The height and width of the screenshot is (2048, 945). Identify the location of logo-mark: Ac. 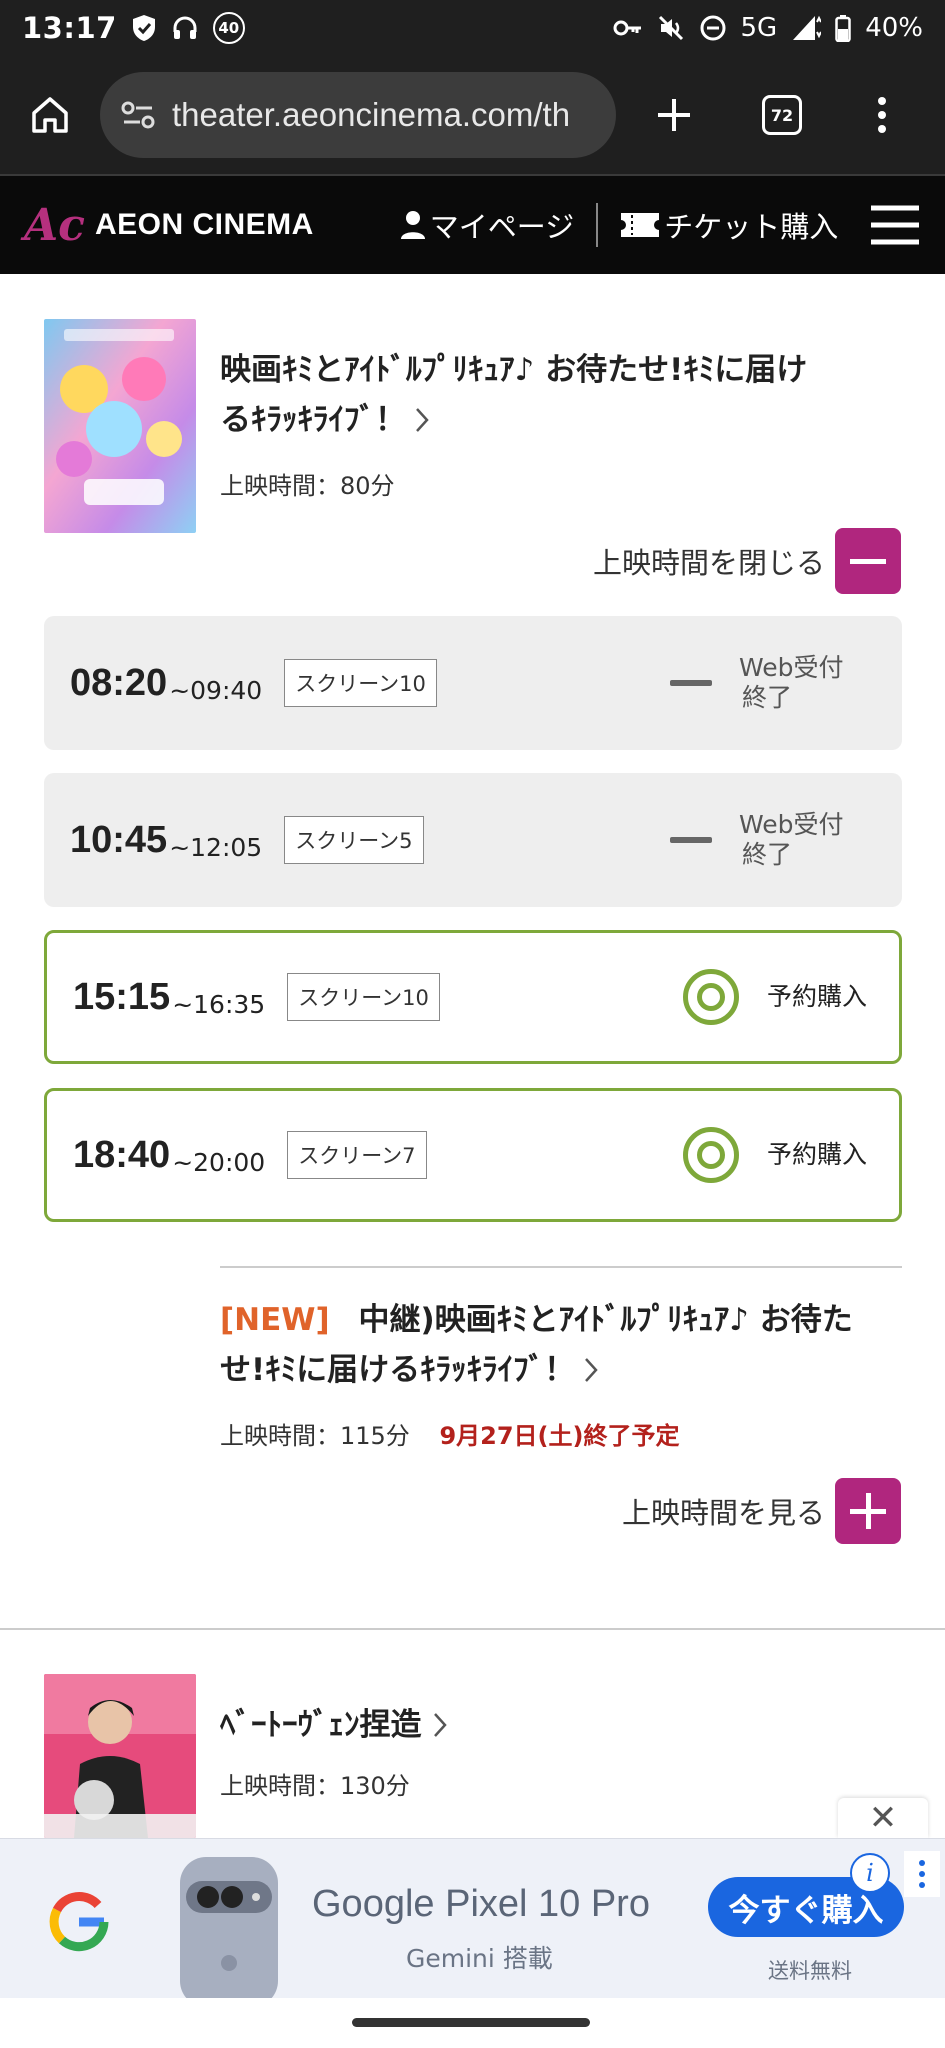
(54, 225).